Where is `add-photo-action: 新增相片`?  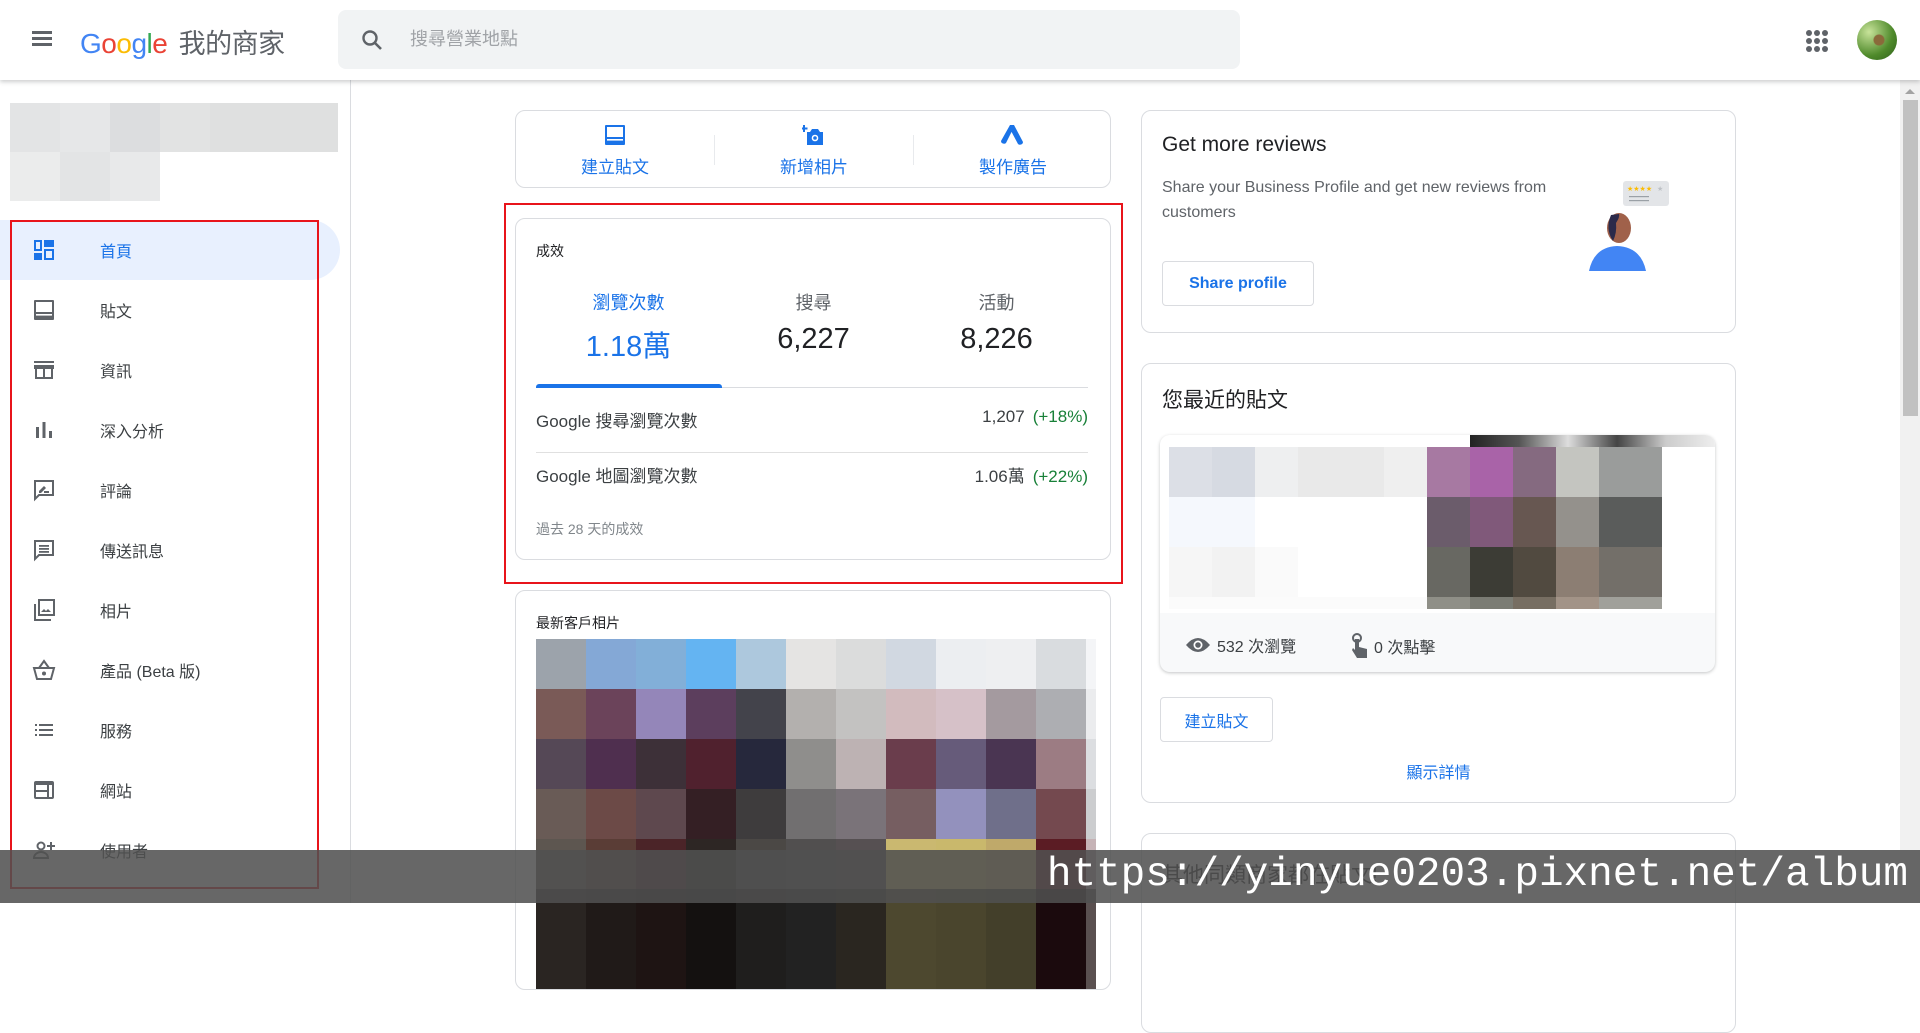
add-photo-action: 新增相片 is located at coordinates (814, 150).